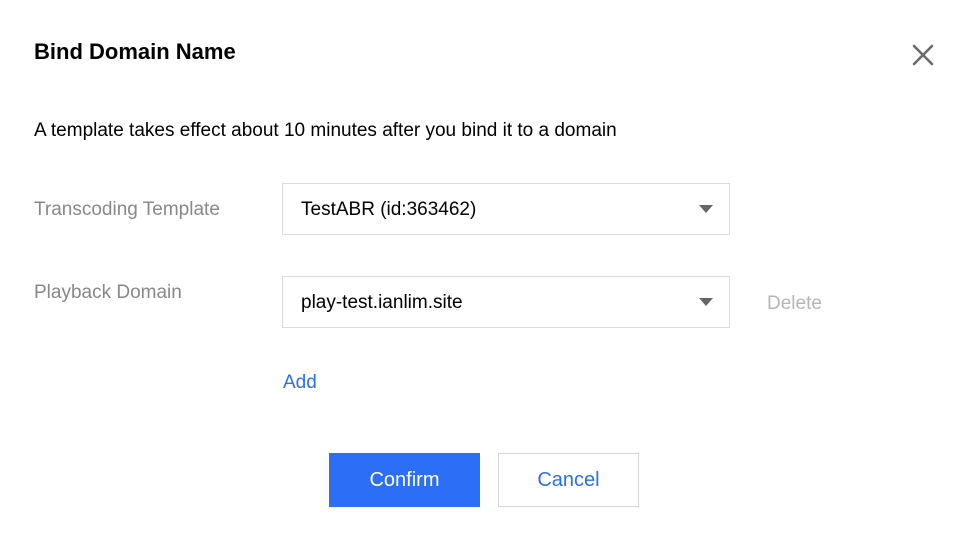  Describe the element at coordinates (300, 383) in the screenshot. I see `add-domain-link: Add` at that location.